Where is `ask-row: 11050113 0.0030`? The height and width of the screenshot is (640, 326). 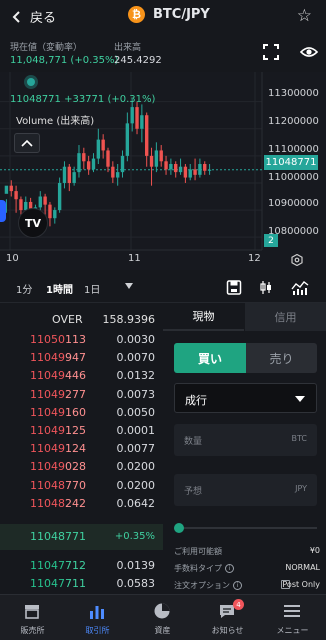 ask-row: 11050113 0.0030 is located at coordinates (81, 341).